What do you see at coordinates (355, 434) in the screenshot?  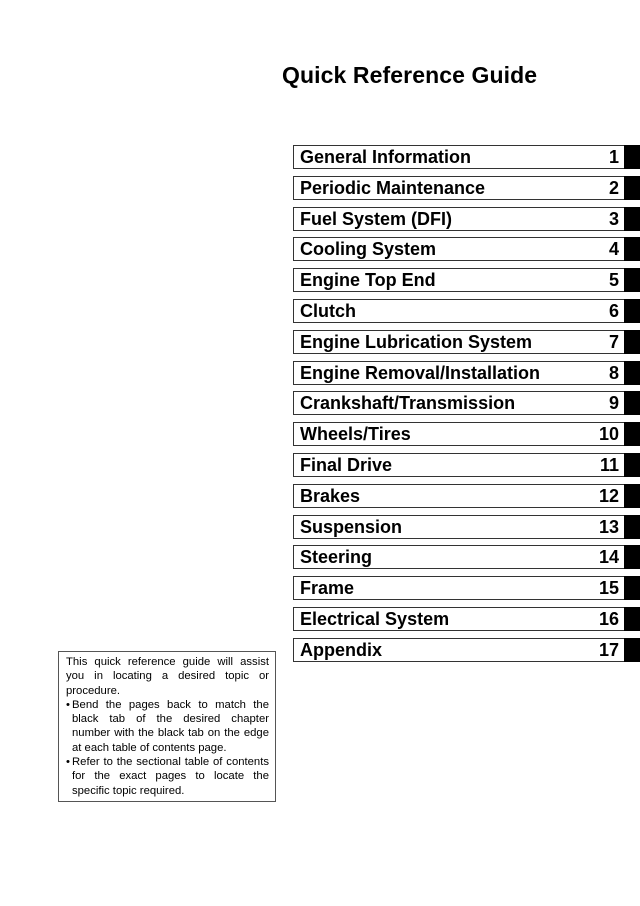 I see `chapter-label: Wheels/Tires` at bounding box center [355, 434].